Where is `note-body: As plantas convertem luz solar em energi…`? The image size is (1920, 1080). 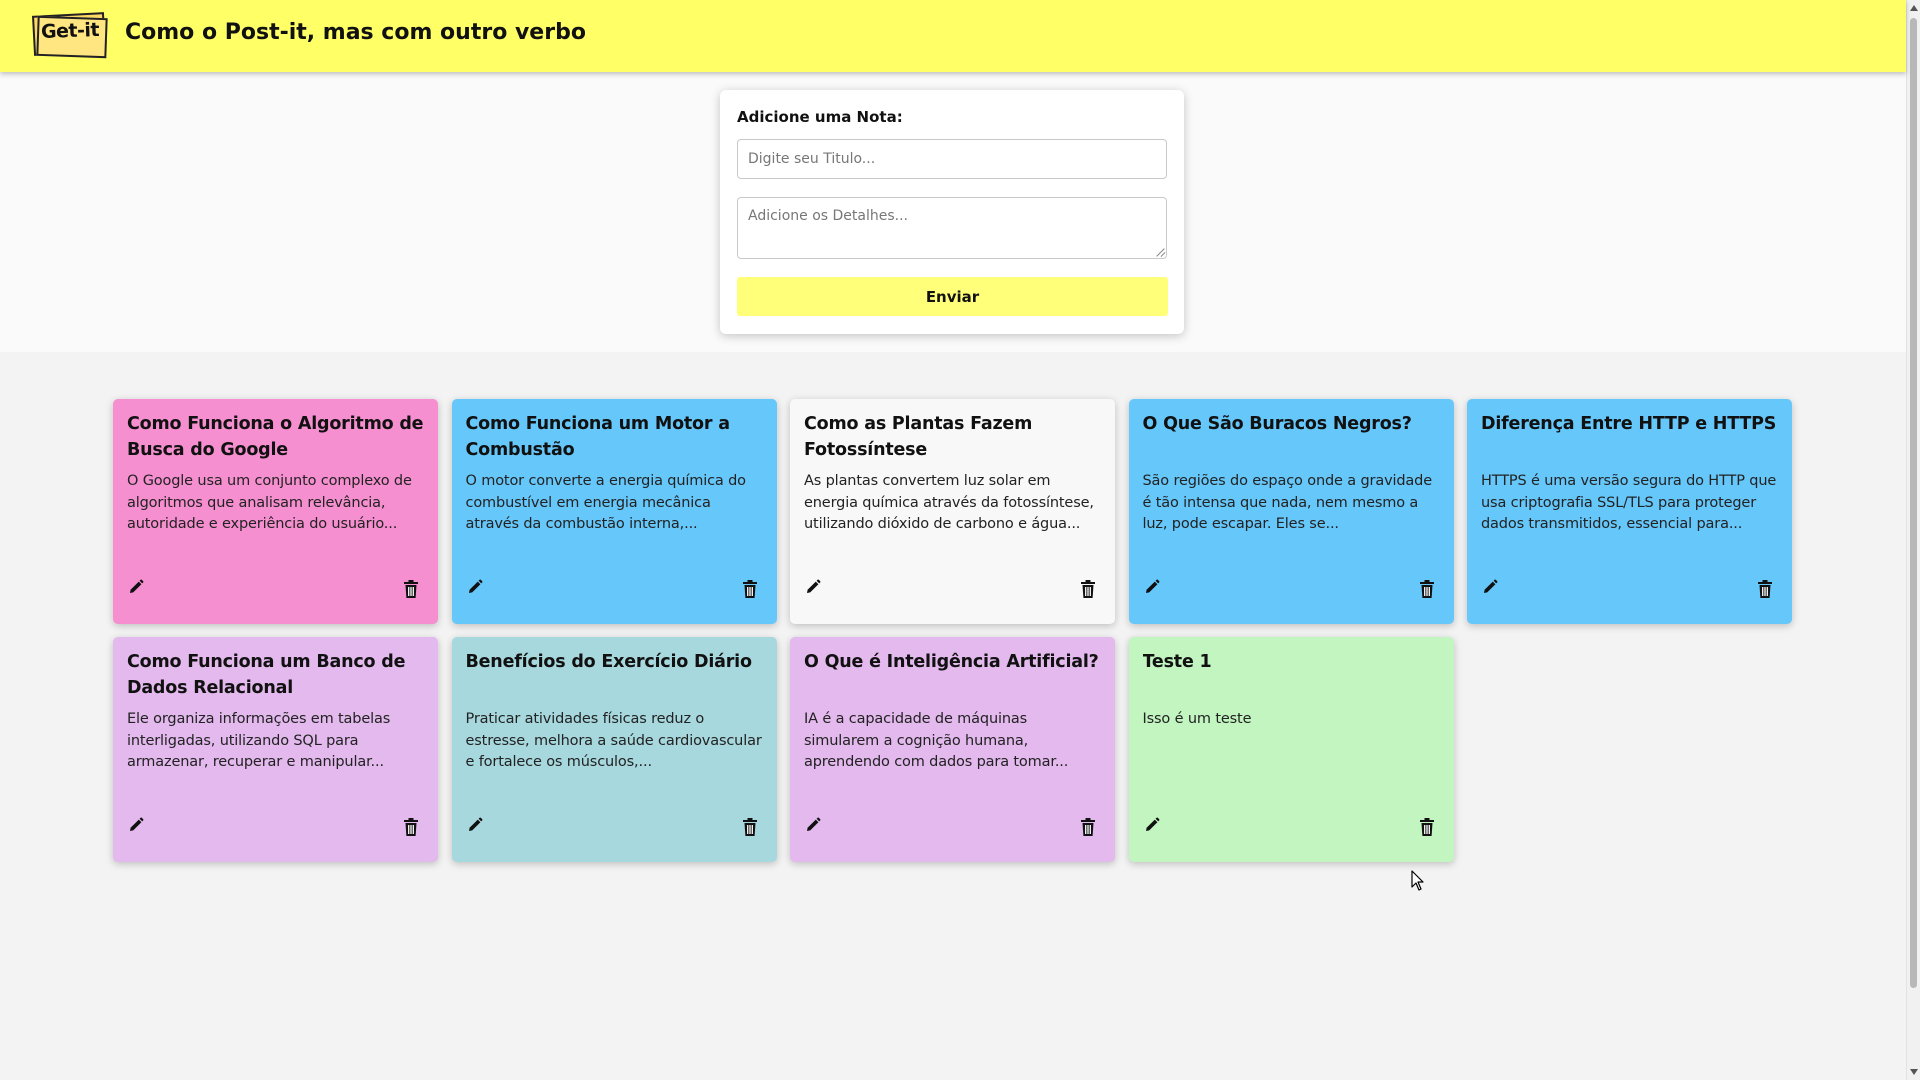
note-body: As plantas convertem luz solar em energi… is located at coordinates (949, 502).